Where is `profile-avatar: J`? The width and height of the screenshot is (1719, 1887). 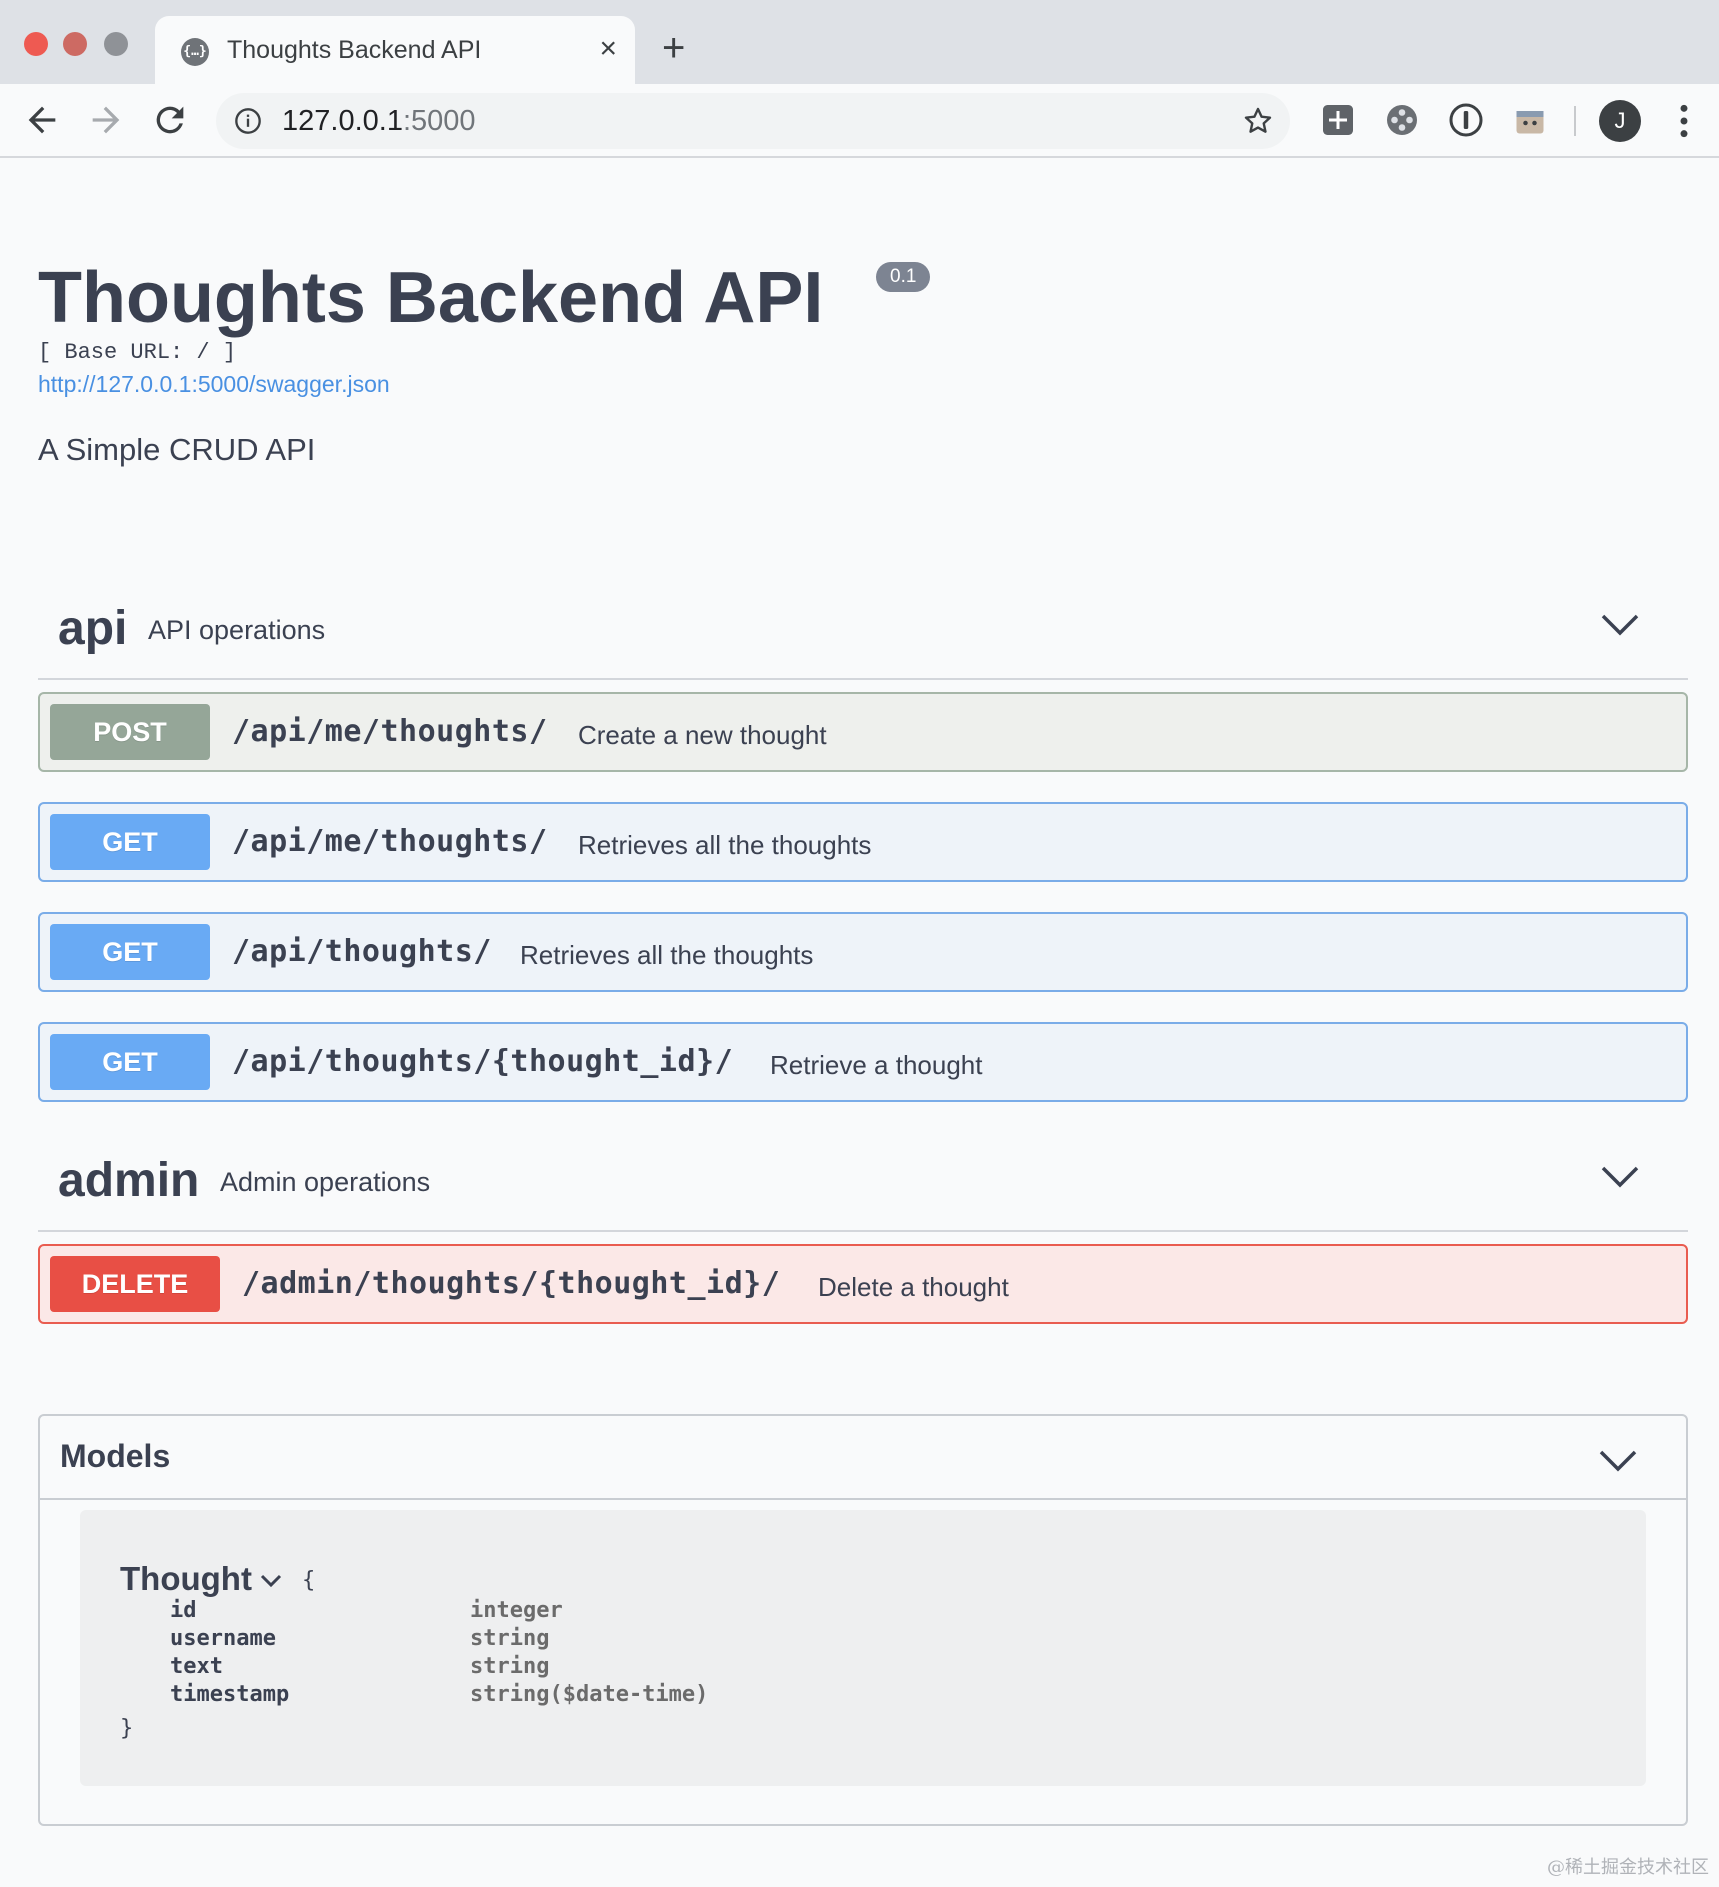
profile-avatar: J is located at coordinates (1620, 121).